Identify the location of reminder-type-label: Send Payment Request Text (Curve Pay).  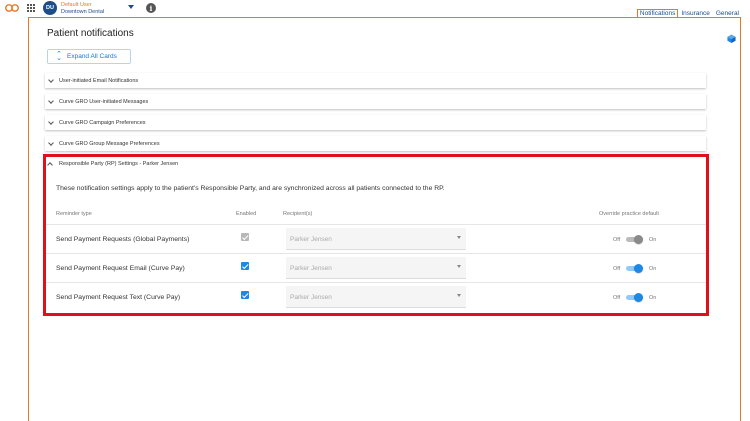
(118, 297).